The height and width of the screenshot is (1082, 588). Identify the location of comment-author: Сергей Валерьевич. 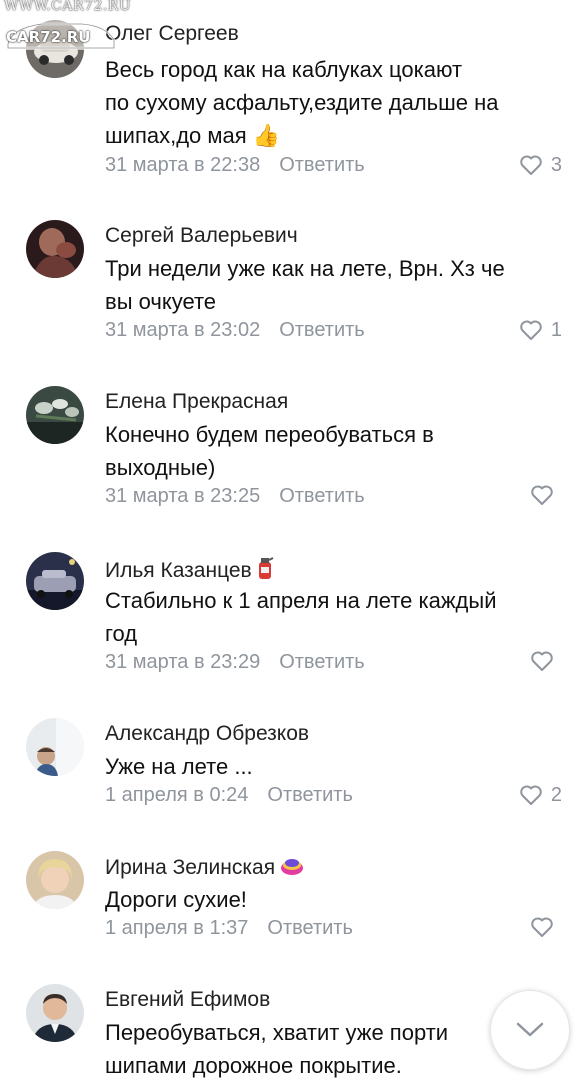
(201, 236).